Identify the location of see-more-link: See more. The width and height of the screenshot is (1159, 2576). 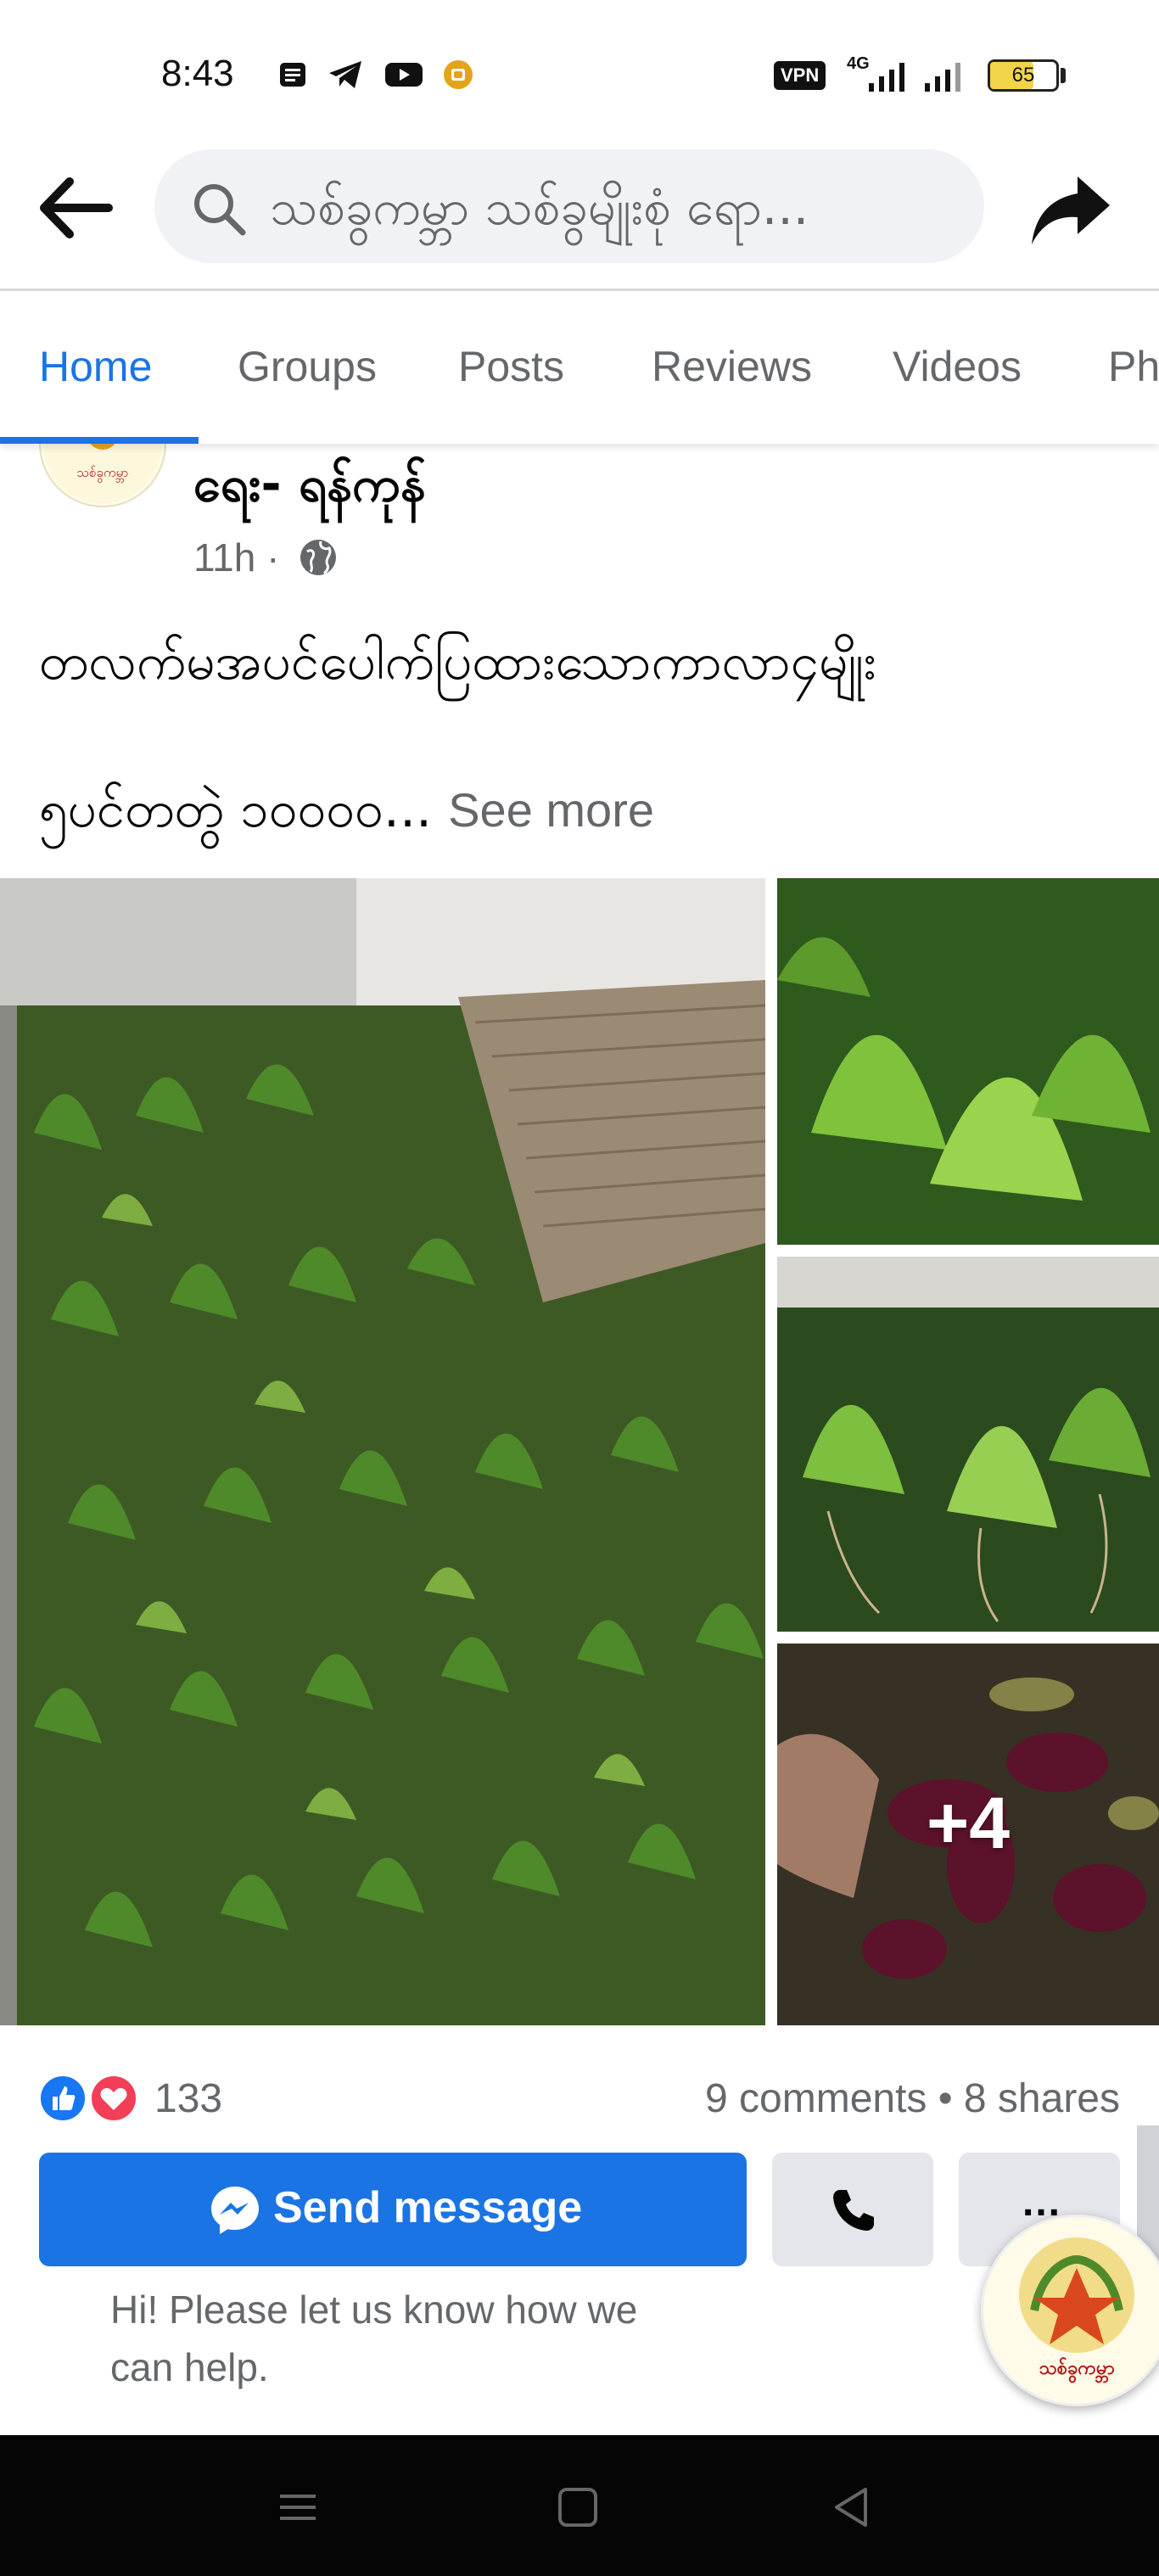
(551, 810).